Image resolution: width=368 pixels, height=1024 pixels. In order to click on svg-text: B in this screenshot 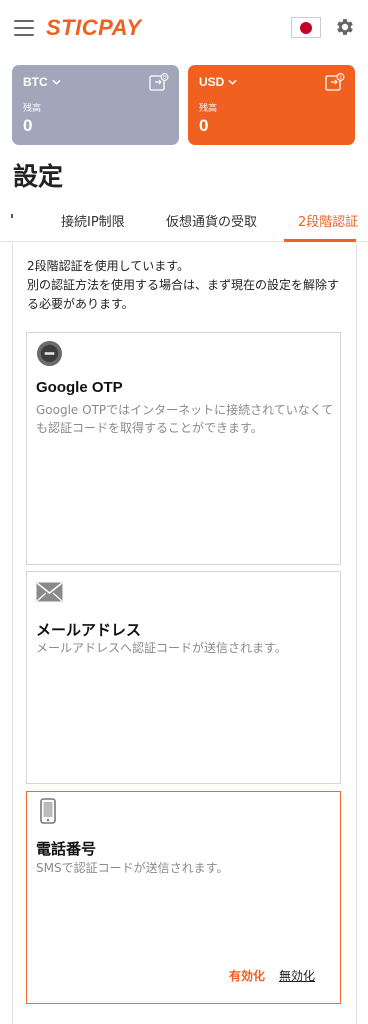, I will do `click(164, 78)`.